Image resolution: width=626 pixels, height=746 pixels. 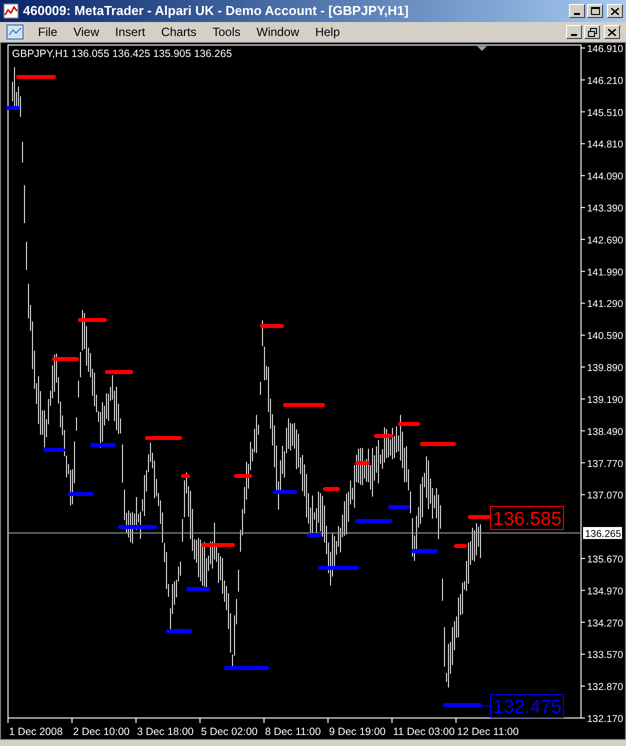 What do you see at coordinates (178, 32) in the screenshot?
I see `menu-item: Charts` at bounding box center [178, 32].